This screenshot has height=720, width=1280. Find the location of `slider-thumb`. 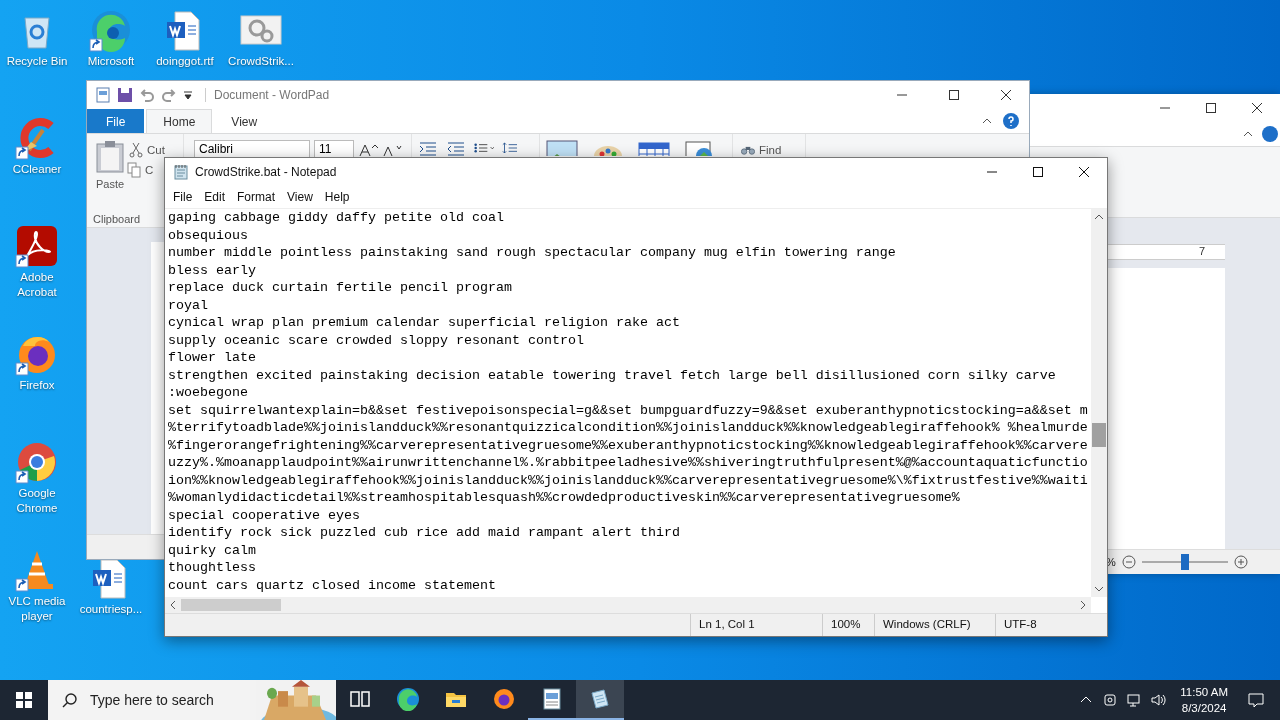

slider-thumb is located at coordinates (1184, 562).